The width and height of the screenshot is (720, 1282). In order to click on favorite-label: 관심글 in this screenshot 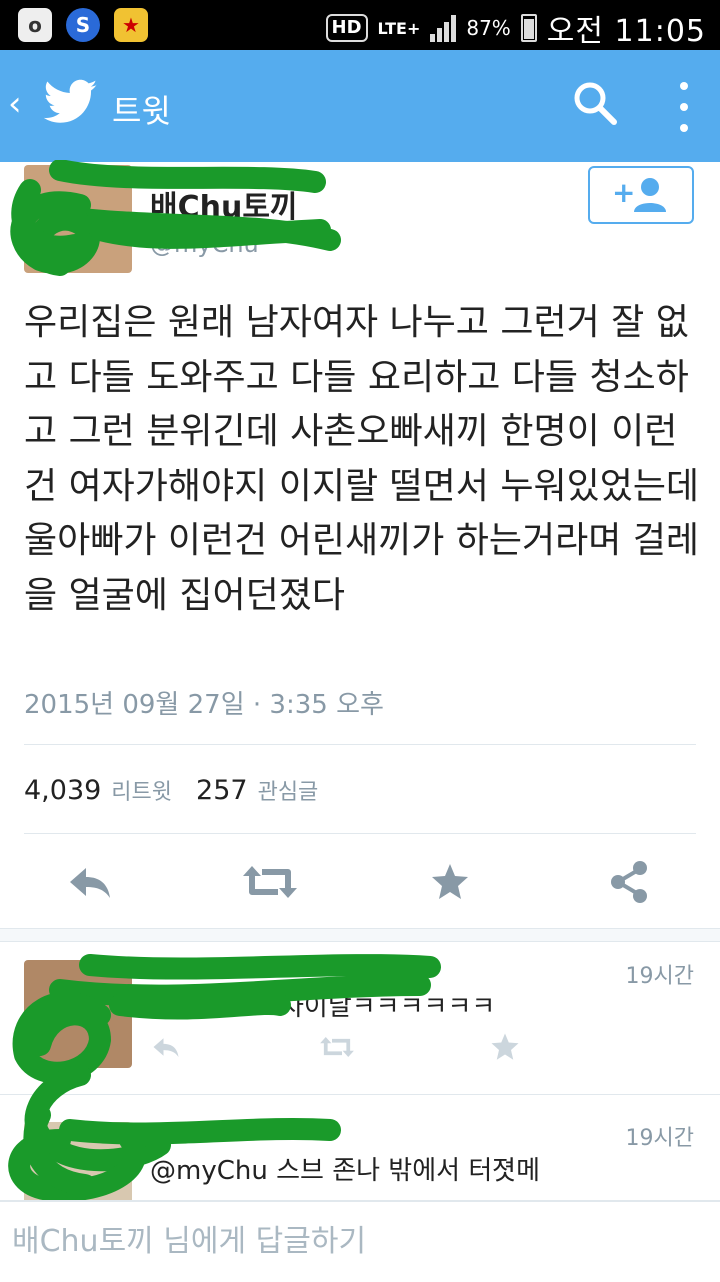, I will do `click(288, 790)`.